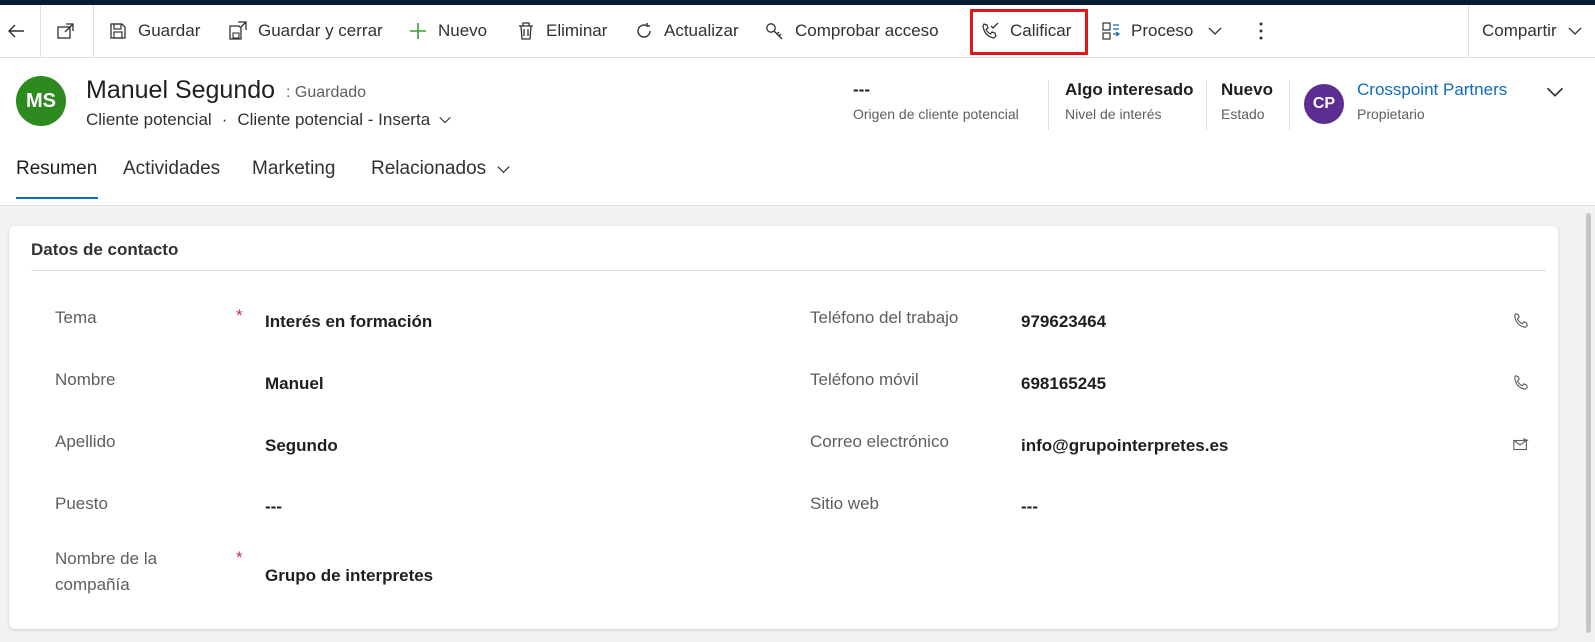 This screenshot has width=1595, height=642. Describe the element at coordinates (774, 31) in the screenshot. I see `key-icon` at that location.